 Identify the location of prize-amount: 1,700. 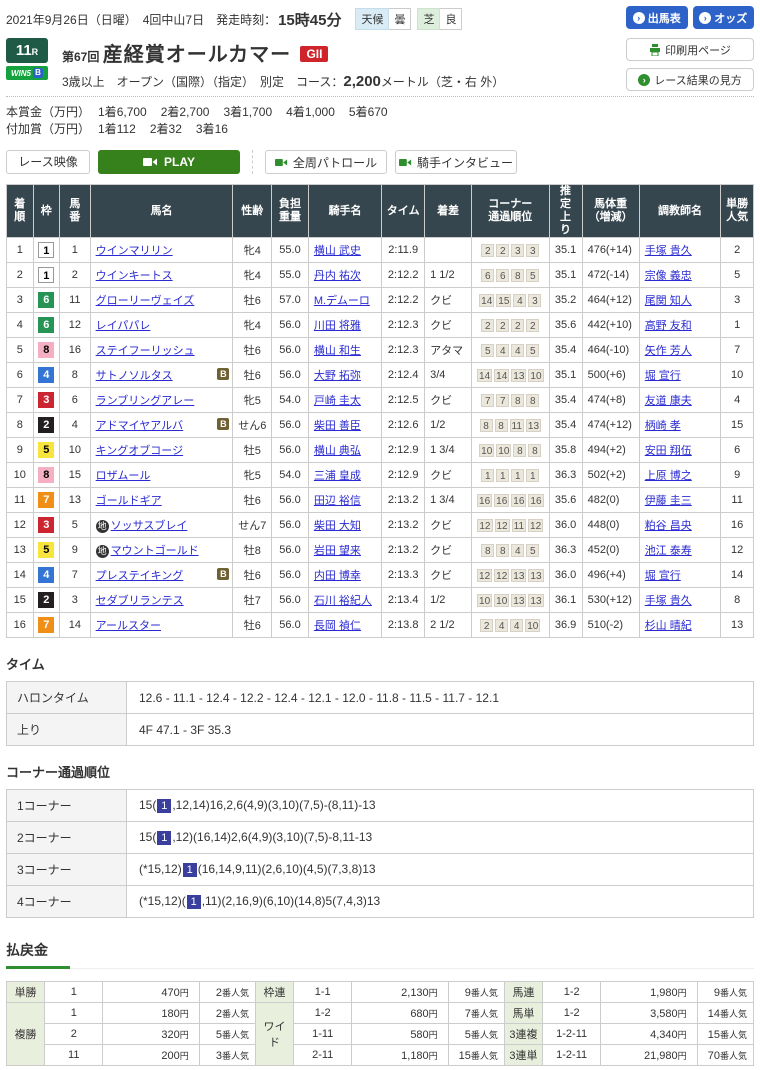
(257, 112).